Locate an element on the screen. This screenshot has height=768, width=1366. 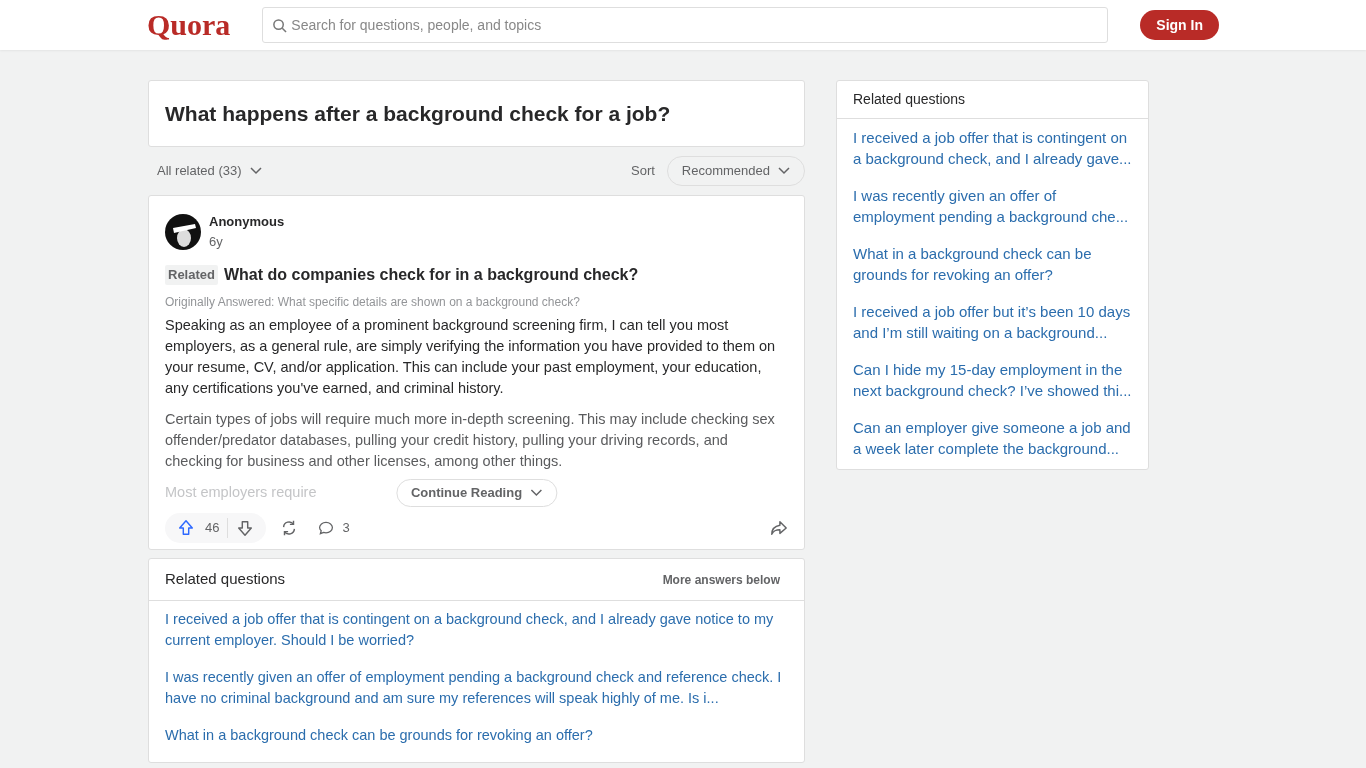
answer-paragraph: Speaking as an employee of a prominent background screening firm, I can tell you most employers, as a general rule, are simply verifying the information you have provided to them on your resume, CV, and/or application. This can include your past employment, your education, any certifications you've earned, and criminal history. is located at coordinates (471, 357).